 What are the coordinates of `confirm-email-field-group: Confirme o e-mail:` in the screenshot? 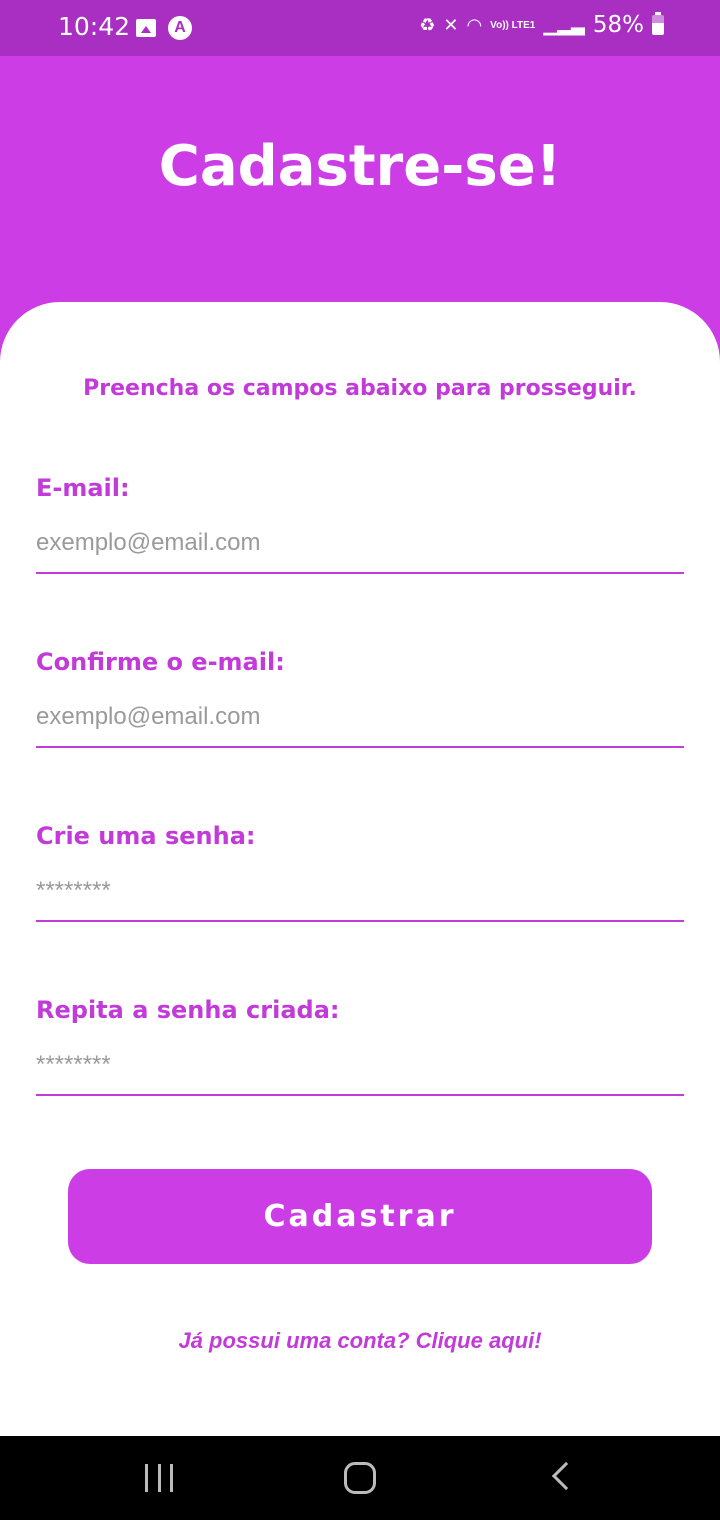 It's located at (360, 698).